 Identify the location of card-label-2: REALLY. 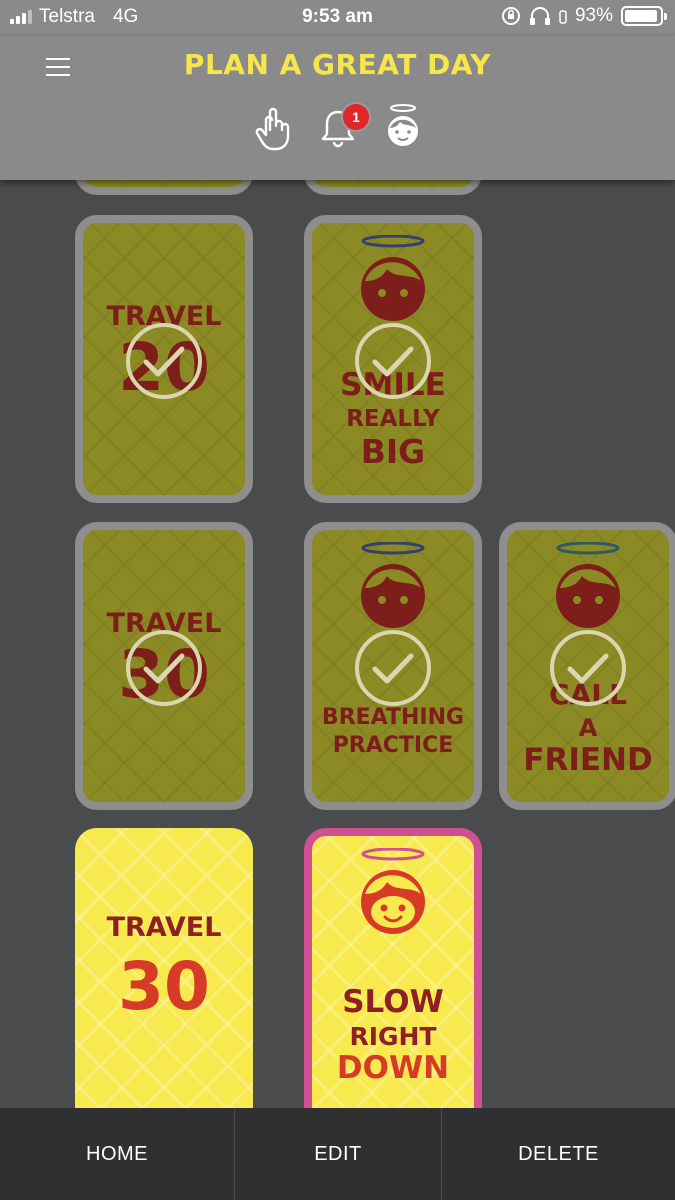
(393, 419).